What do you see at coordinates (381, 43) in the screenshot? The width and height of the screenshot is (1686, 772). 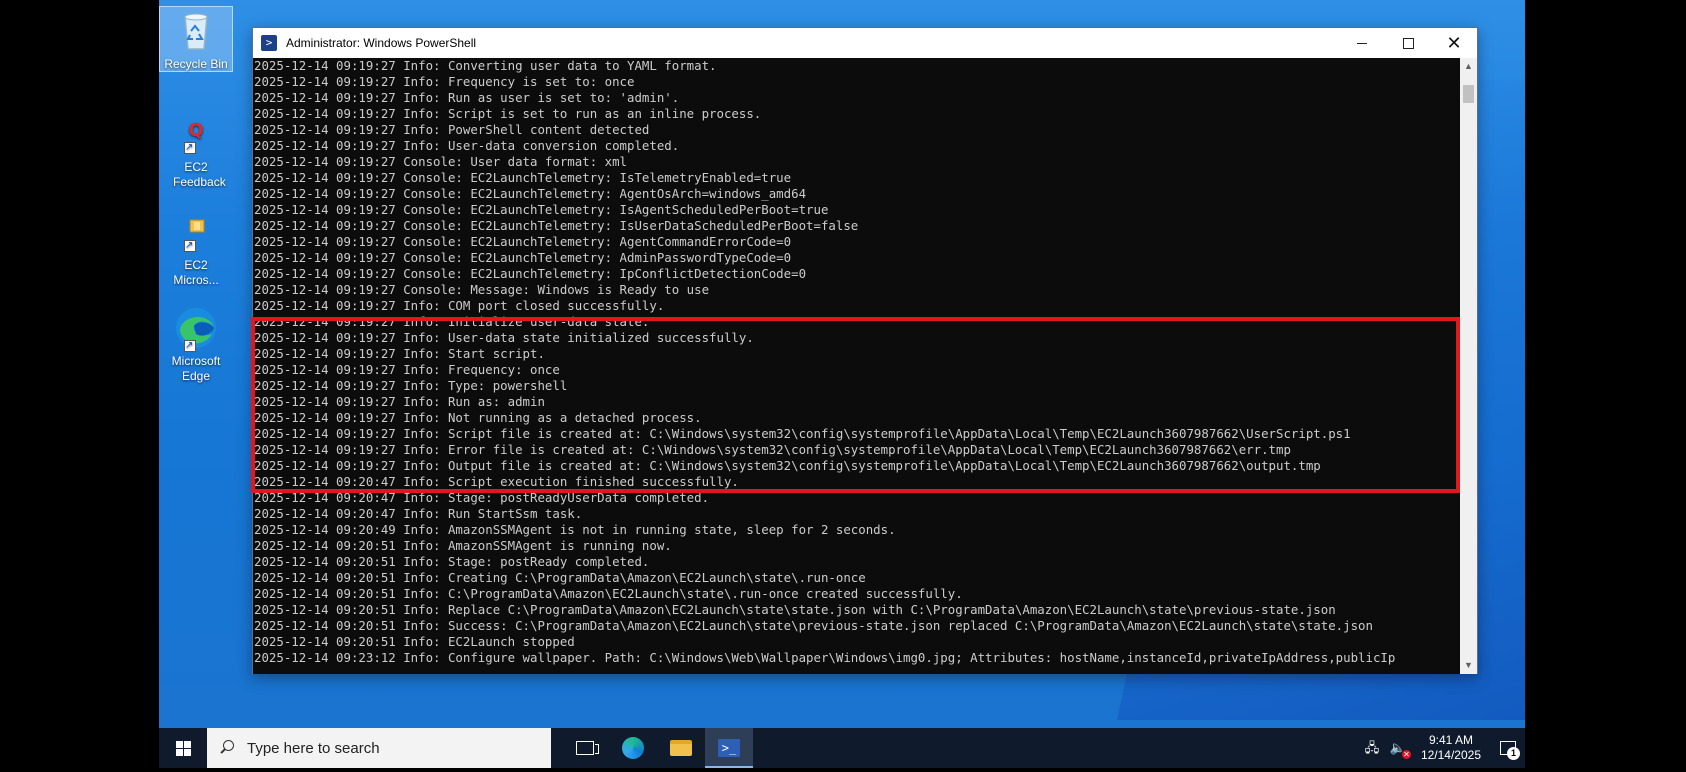 I see `window-title: Administrator: Windows PowerShell` at bounding box center [381, 43].